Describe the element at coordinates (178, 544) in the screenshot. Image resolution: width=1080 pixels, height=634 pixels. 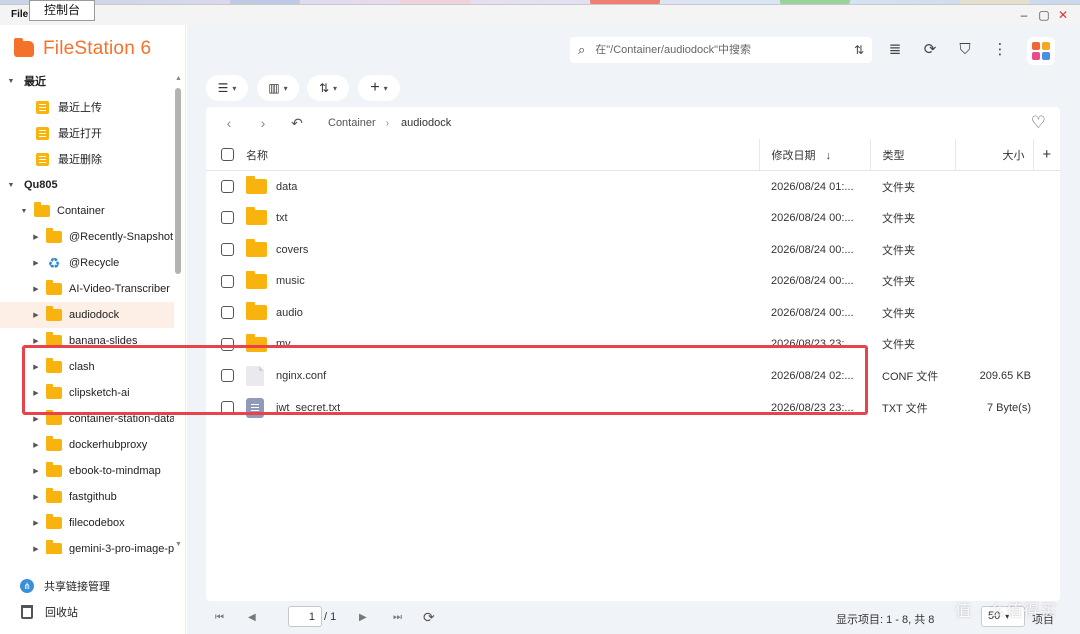
I see `scroll-down-icon: ▼` at that location.